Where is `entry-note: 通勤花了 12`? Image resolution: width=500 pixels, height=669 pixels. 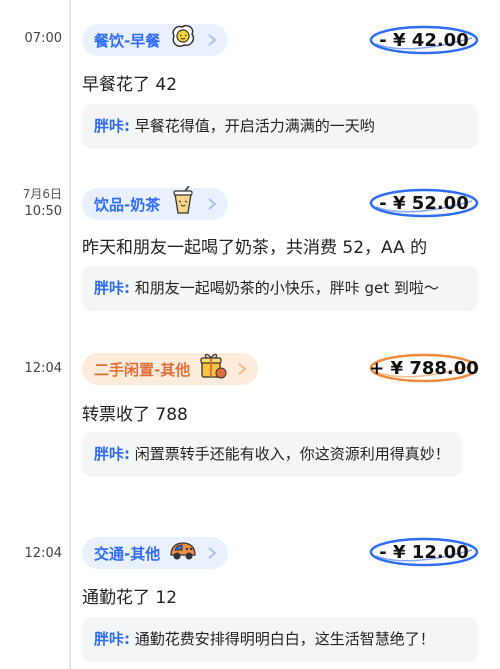 entry-note: 通勤花了 12 is located at coordinates (130, 598).